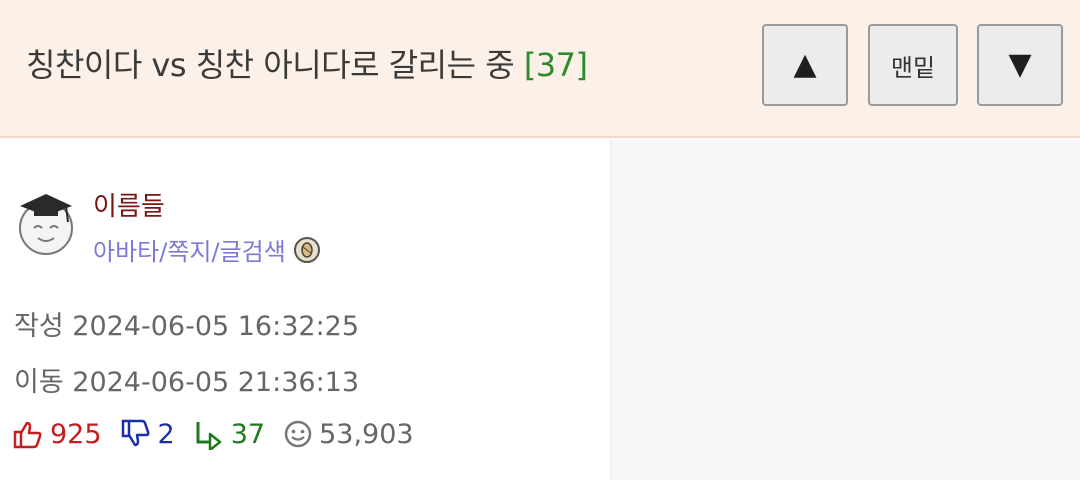 Image resolution: width=1080 pixels, height=480 pixels. I want to click on post-title: 칭찬이다 vs 칭찬 아니다로 갈리는 중 [37], so click(307, 63).